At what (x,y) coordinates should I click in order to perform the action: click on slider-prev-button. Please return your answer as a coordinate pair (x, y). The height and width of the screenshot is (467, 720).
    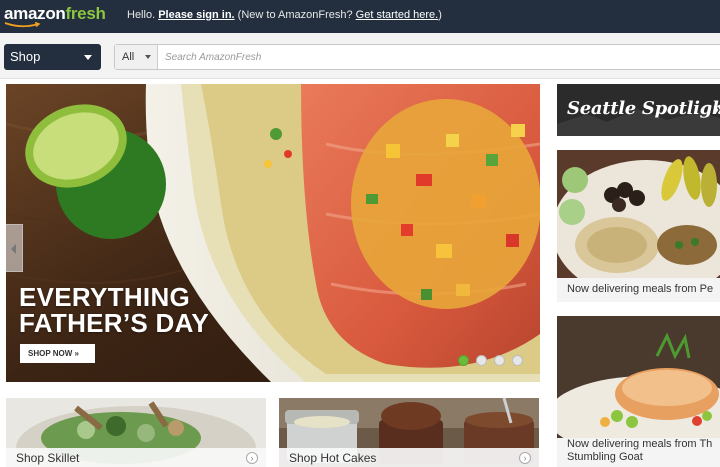
    Looking at the image, I should click on (14, 248).